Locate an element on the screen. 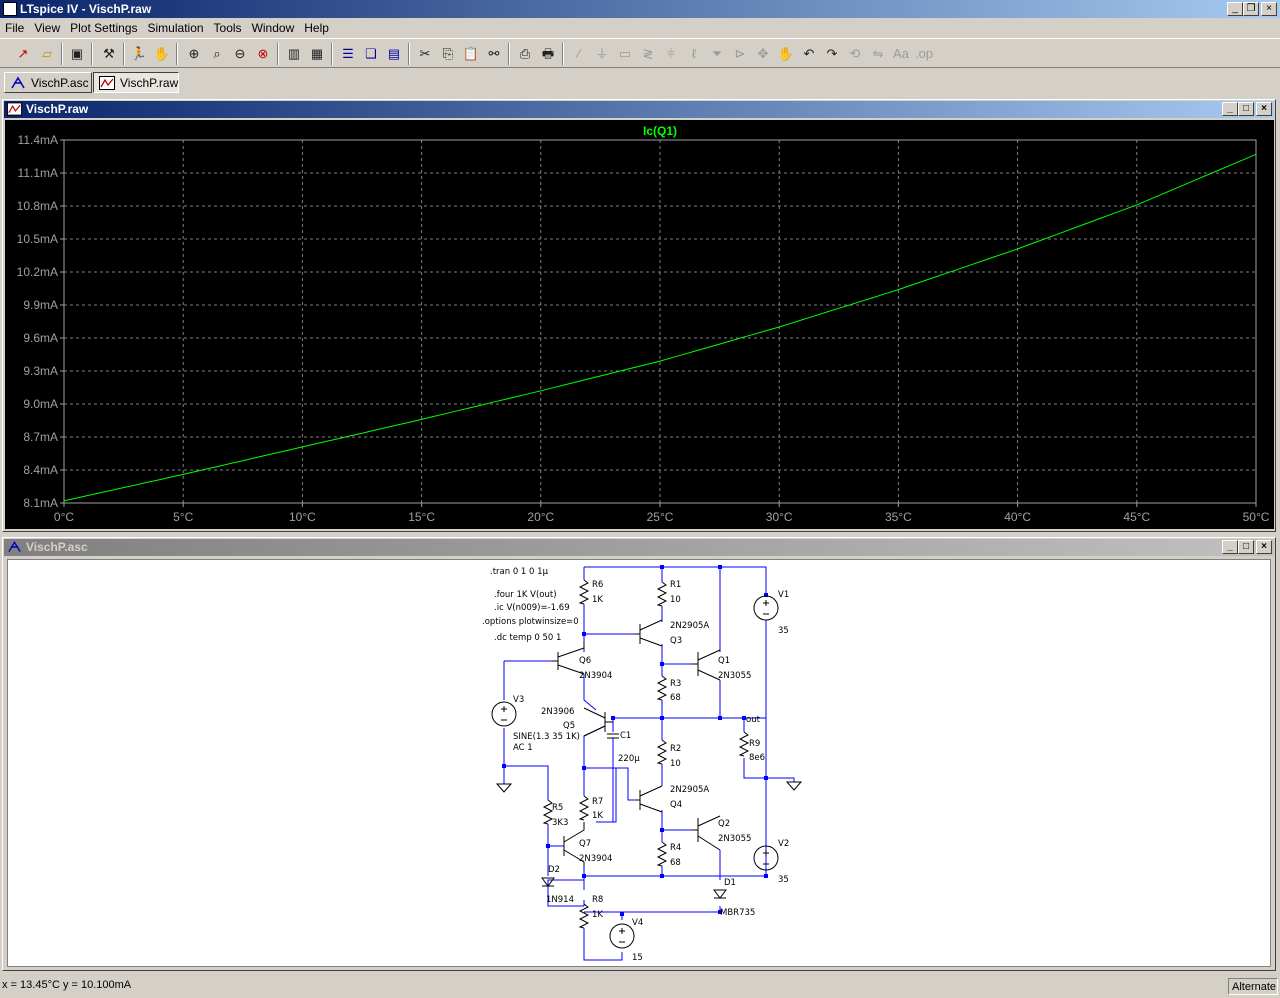  spice-directive-icon: .op is located at coordinates (924, 54).